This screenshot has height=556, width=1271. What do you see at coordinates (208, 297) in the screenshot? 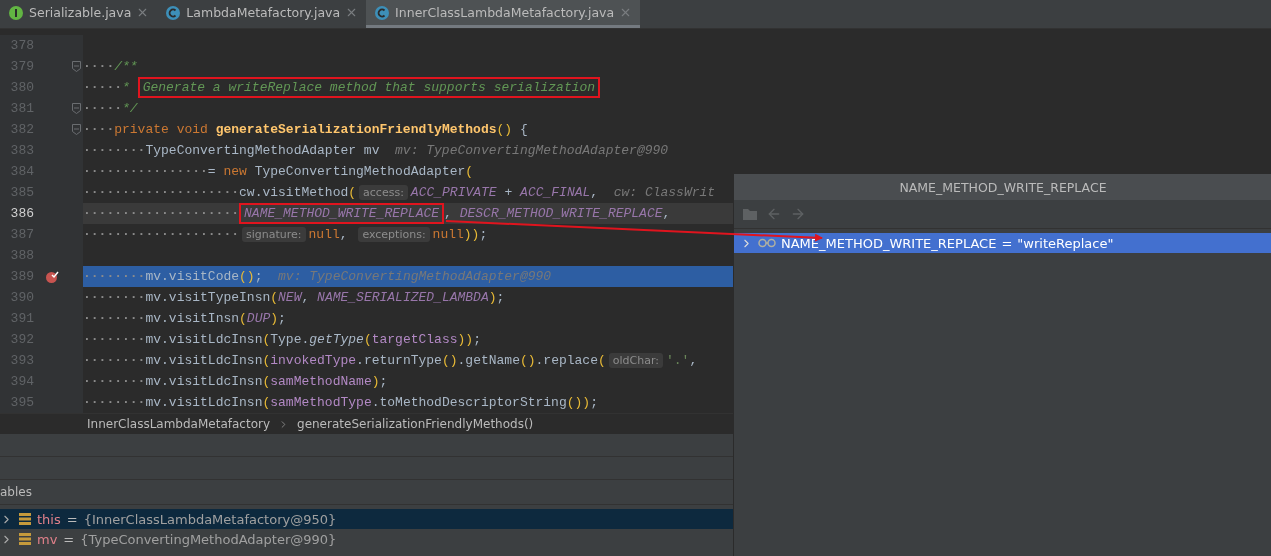
I see `code-token: mv.visitTypeInsn` at bounding box center [208, 297].